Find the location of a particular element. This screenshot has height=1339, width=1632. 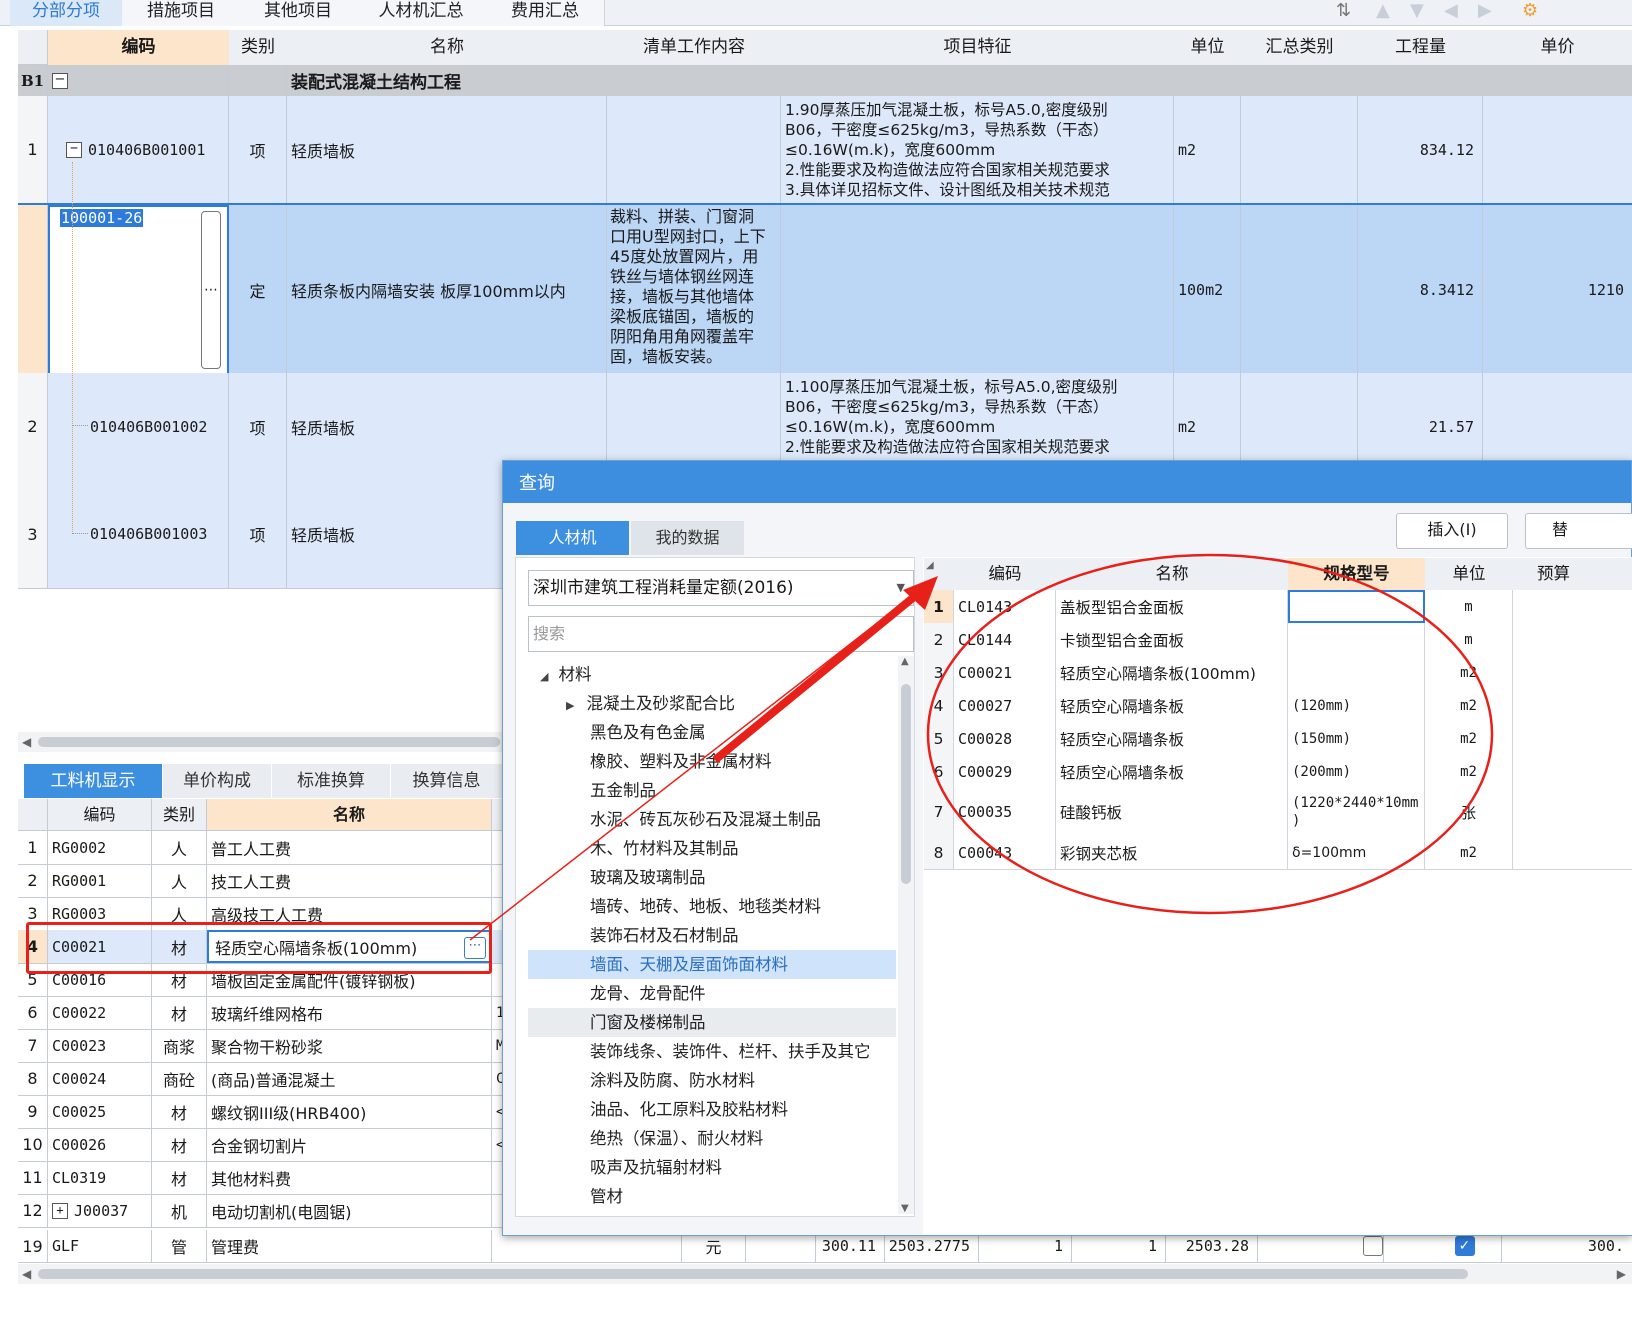

lower-col-code: 编码 is located at coordinates (100, 815).